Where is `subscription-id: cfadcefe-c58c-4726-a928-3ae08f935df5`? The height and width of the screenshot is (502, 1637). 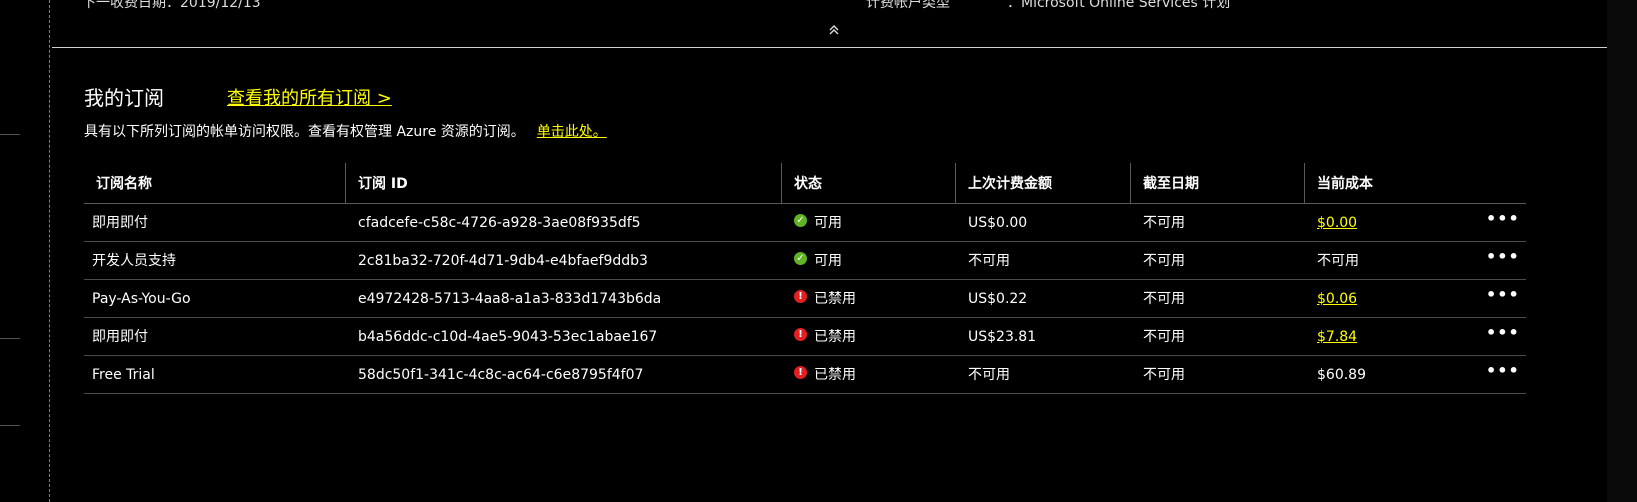 subscription-id: cfadcefe-c58c-4726-a928-3ae08f935df5 is located at coordinates (499, 223).